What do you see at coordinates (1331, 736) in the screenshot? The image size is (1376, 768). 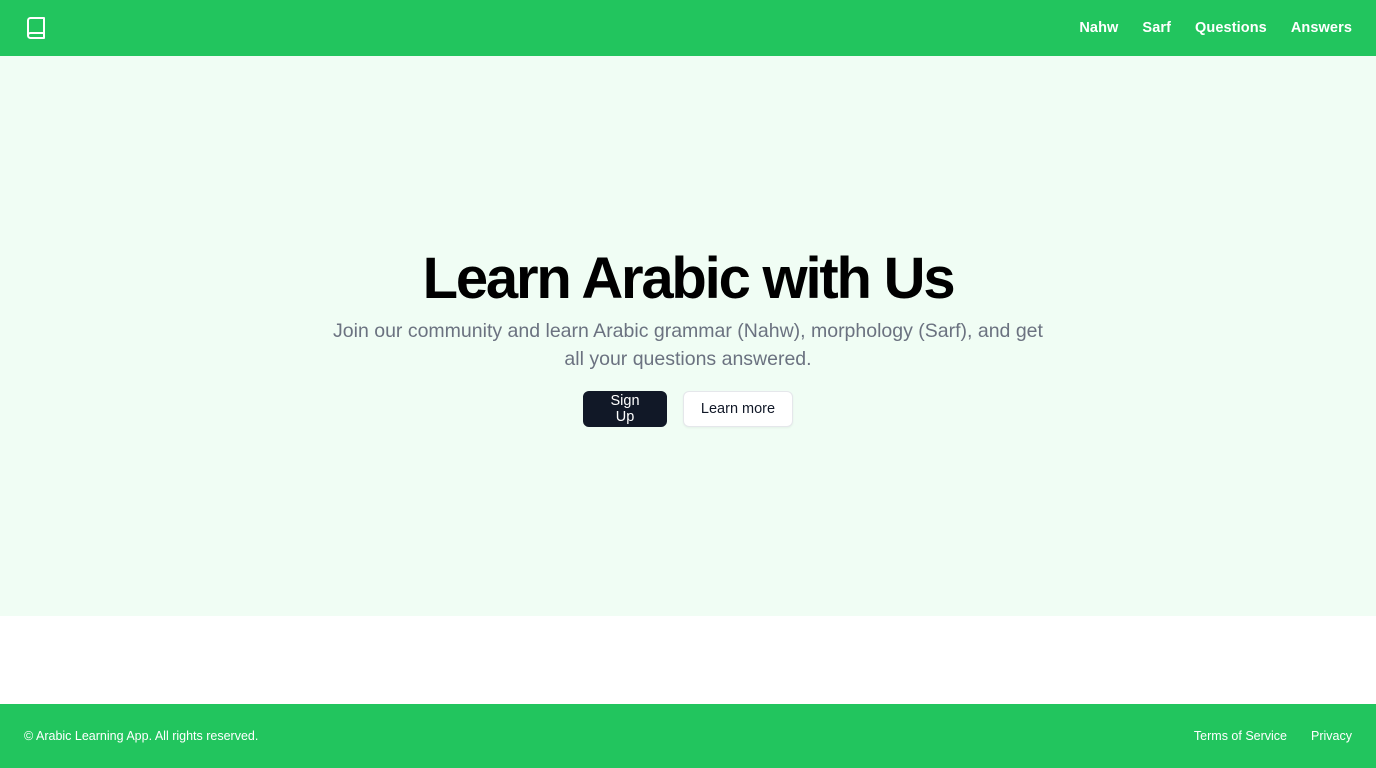 I see `privacy-link: Privacy` at bounding box center [1331, 736].